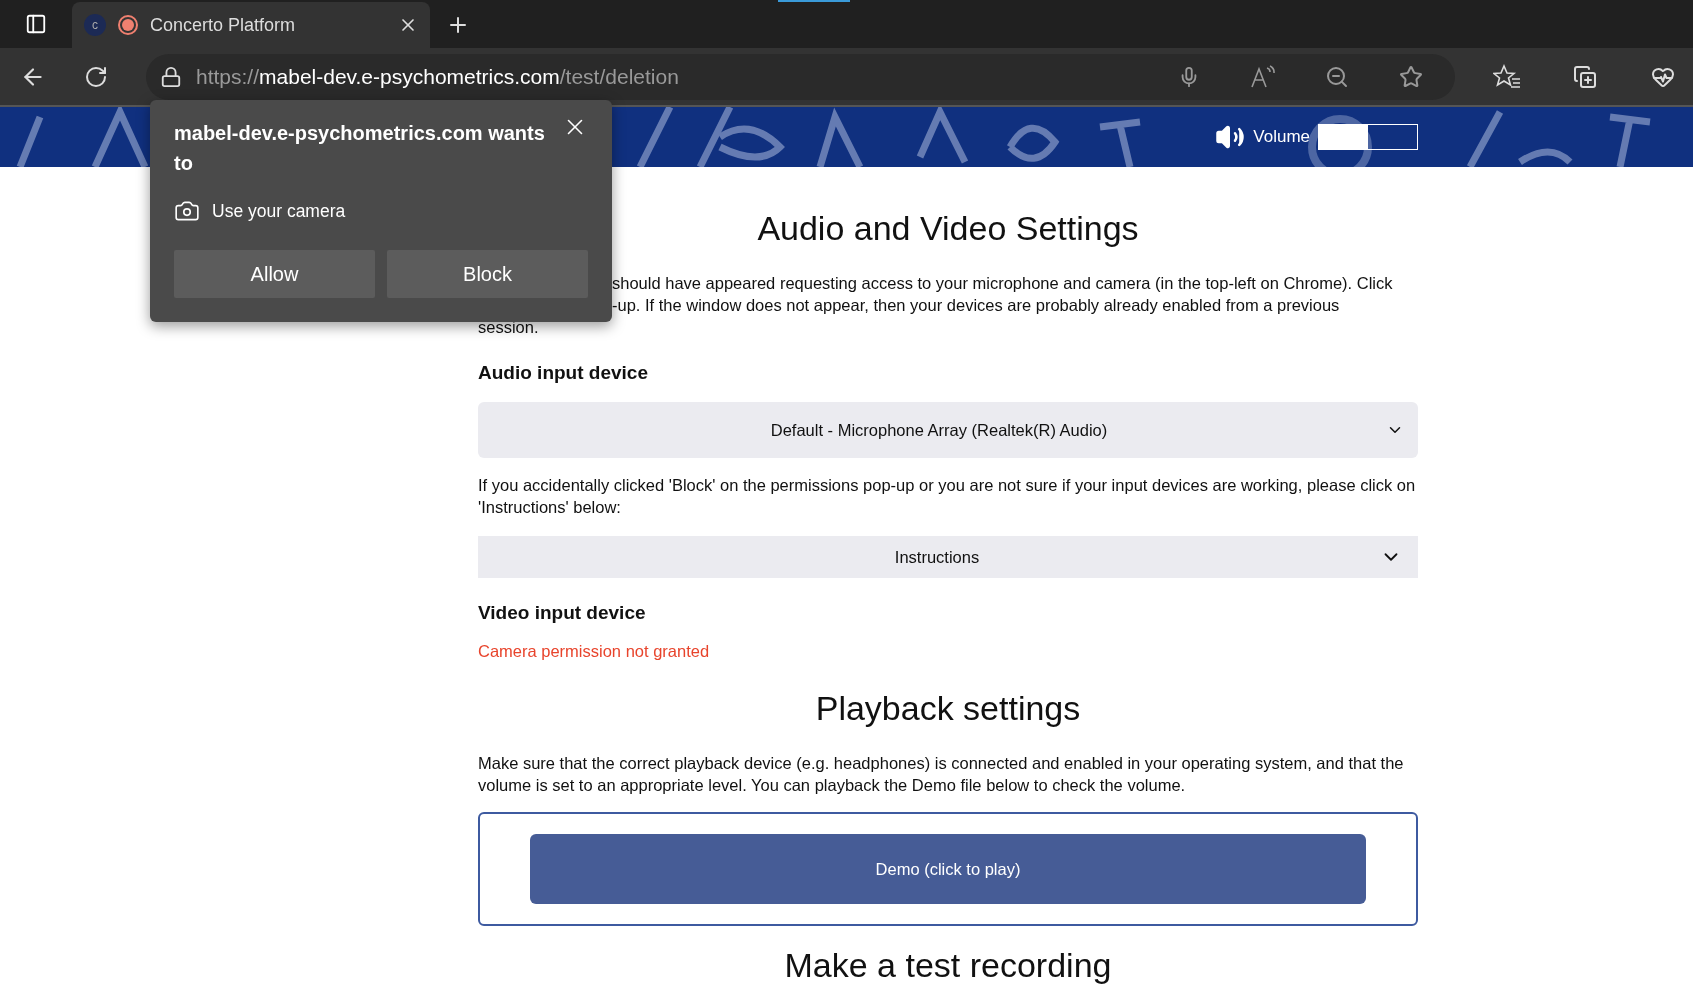 This screenshot has height=1006, width=1693. I want to click on favicon-icon: c, so click(95, 25).